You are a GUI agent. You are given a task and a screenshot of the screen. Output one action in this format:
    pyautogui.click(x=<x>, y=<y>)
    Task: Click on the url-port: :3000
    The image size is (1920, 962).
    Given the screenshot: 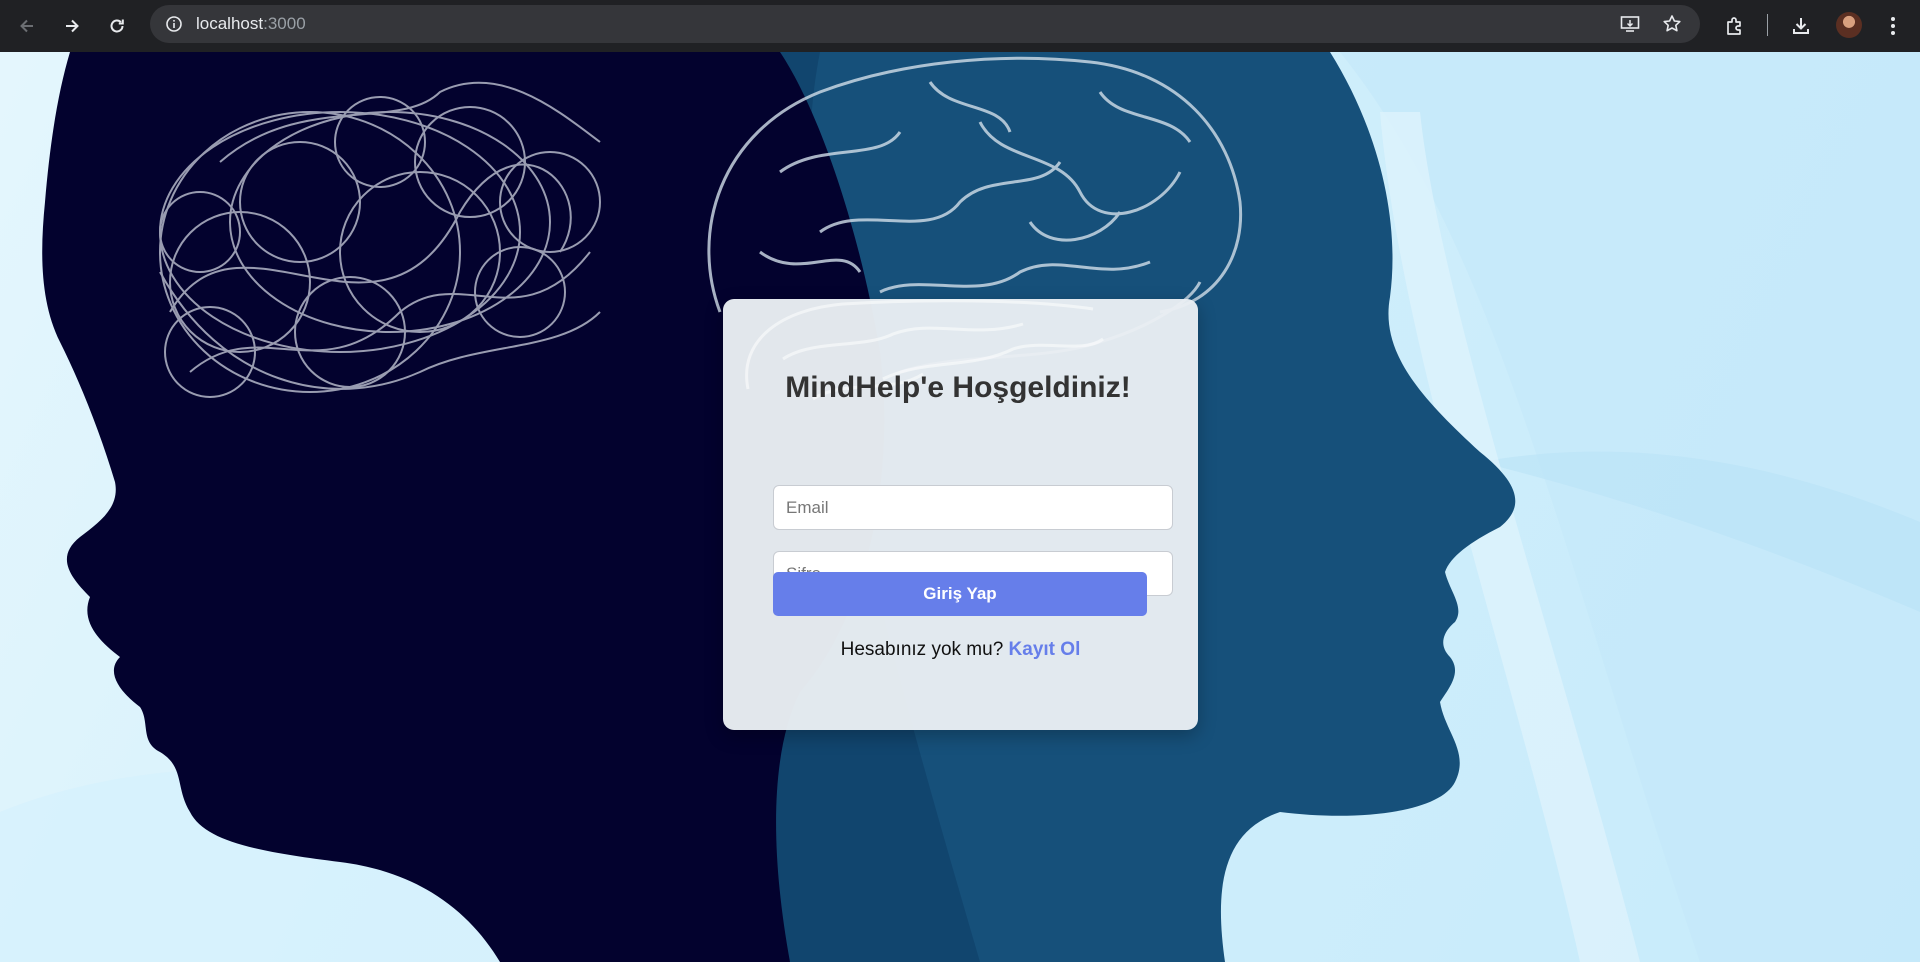 What is the action you would take?
    pyautogui.click(x=284, y=23)
    